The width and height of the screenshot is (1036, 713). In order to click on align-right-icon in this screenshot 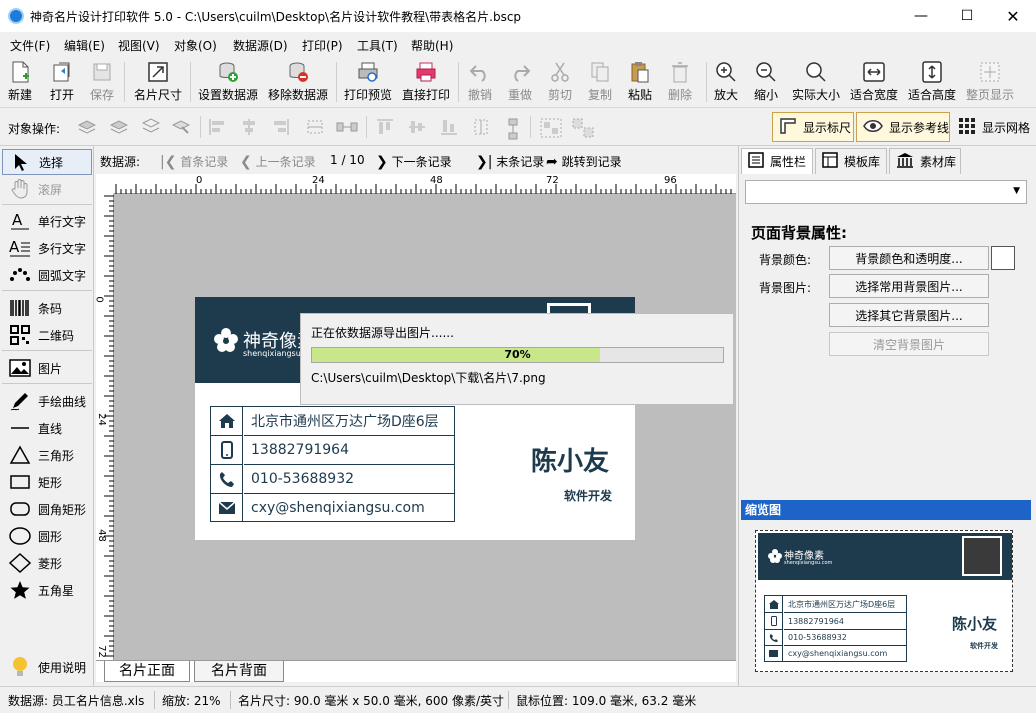, I will do `click(281, 127)`.